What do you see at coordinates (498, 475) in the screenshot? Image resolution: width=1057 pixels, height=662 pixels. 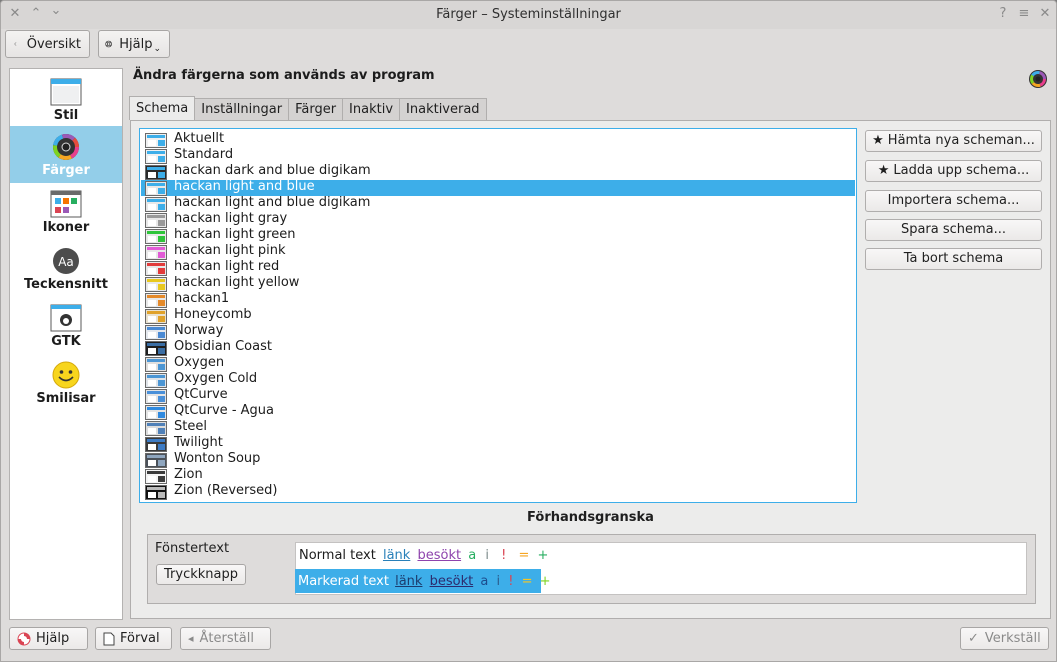 I see `scheme-list-item: Zion` at bounding box center [498, 475].